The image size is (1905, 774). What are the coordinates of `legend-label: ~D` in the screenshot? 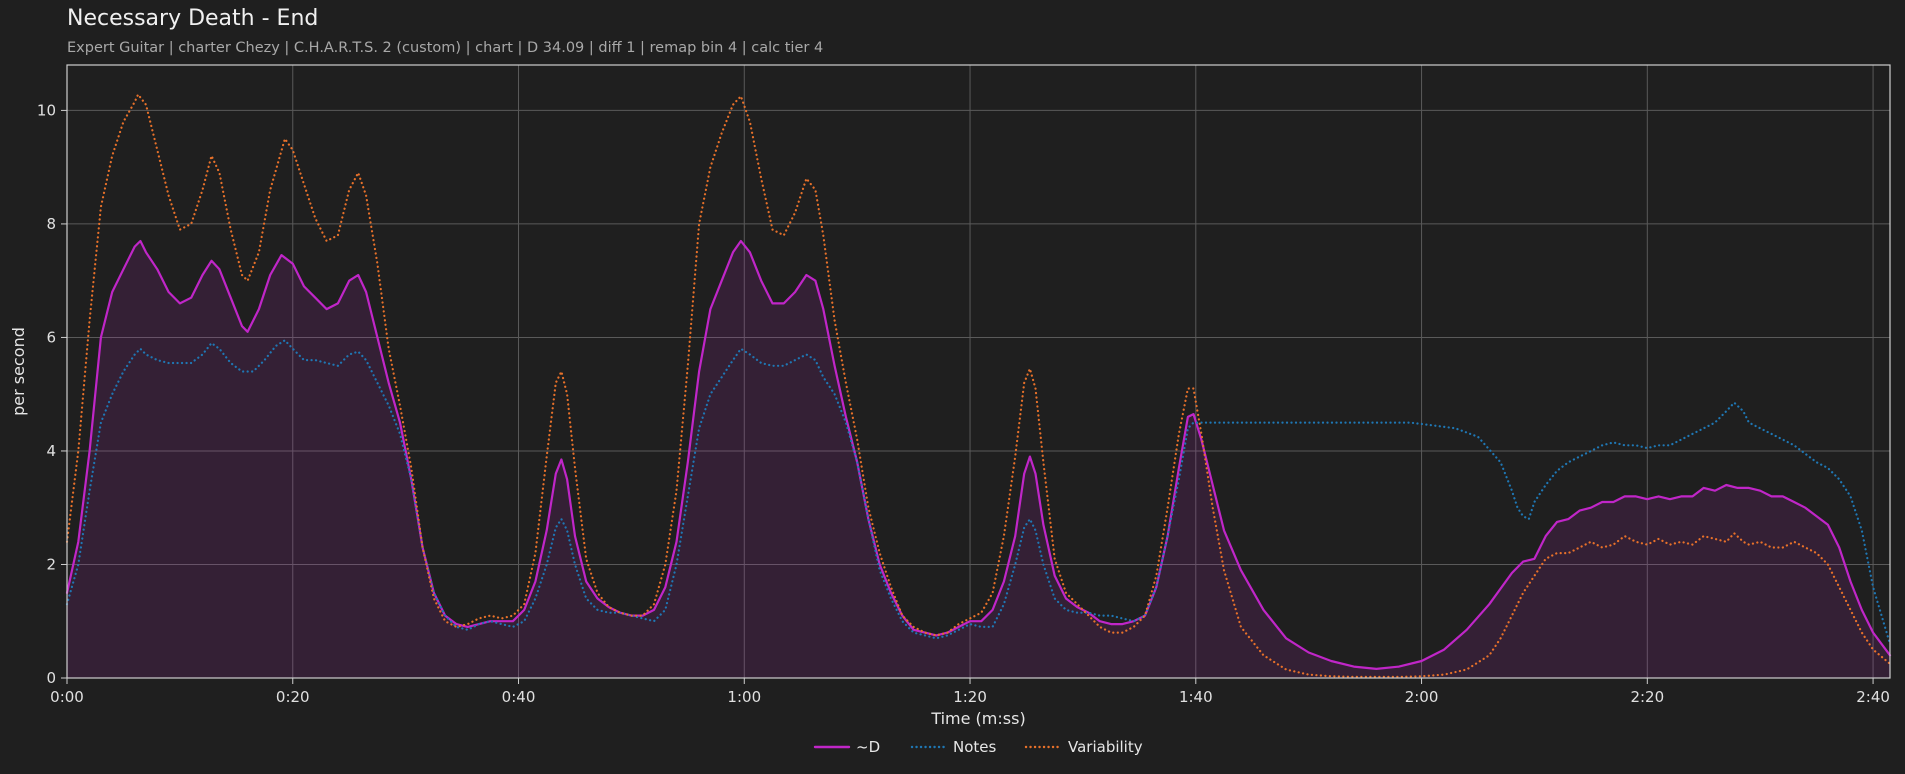 It's located at (868, 747).